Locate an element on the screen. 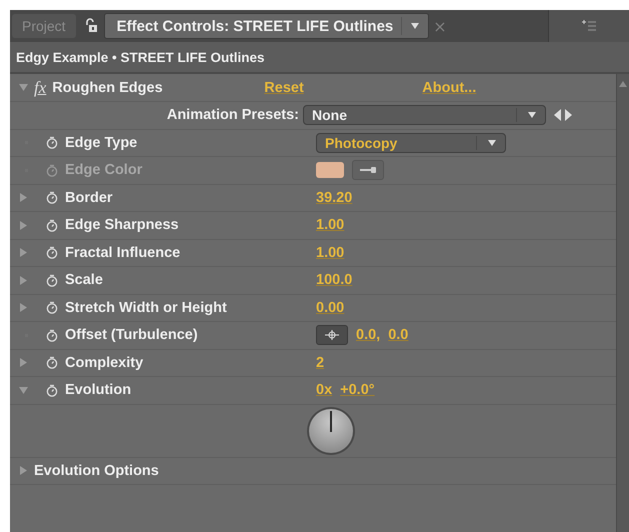 The width and height of the screenshot is (629, 532). property-label: Border is located at coordinates (89, 198).